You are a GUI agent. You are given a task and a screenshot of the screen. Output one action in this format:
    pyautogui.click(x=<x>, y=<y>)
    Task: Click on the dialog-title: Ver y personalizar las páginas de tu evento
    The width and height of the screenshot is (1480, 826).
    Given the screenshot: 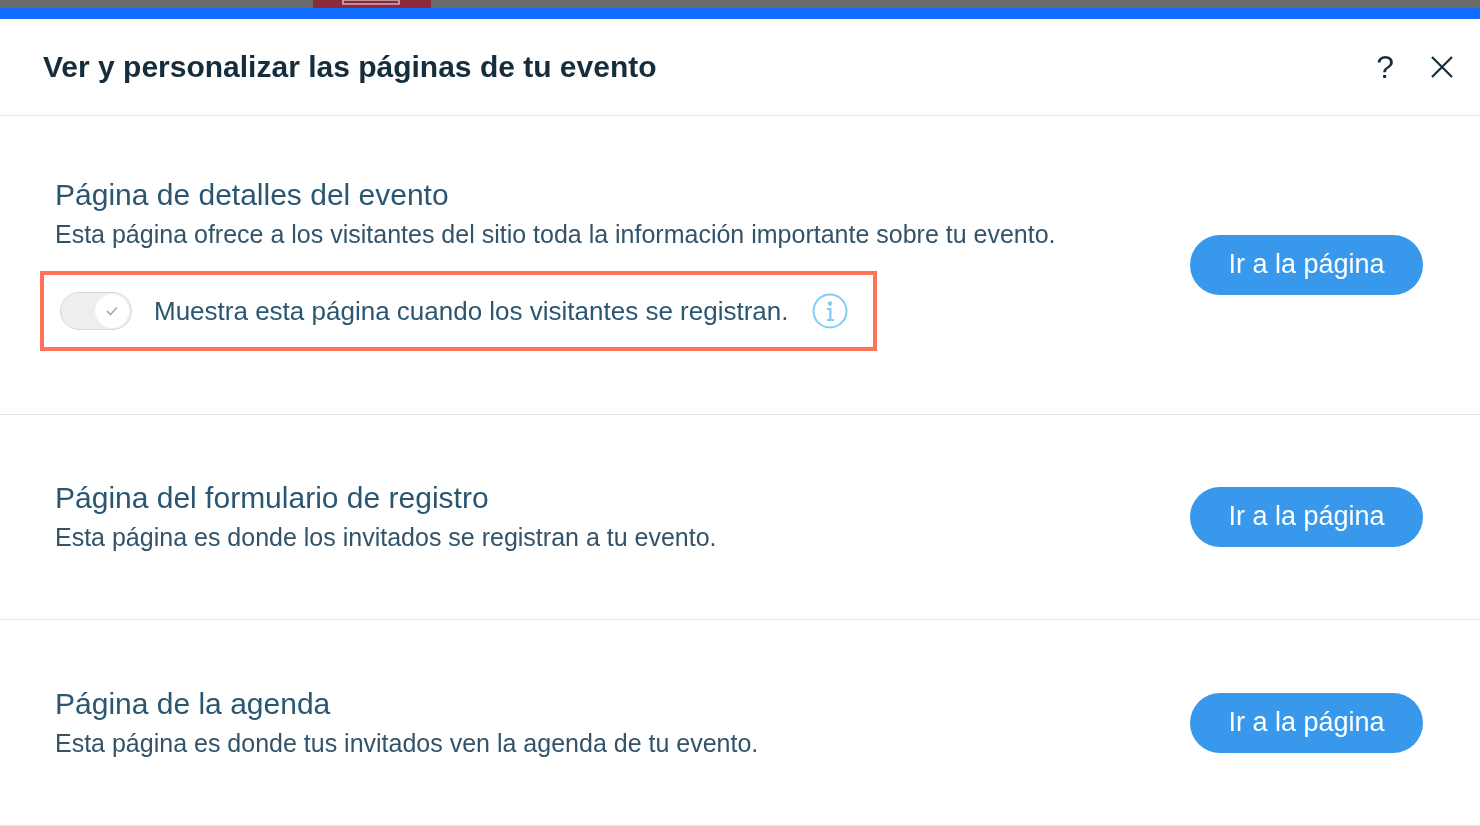 What is the action you would take?
    pyautogui.click(x=350, y=67)
    